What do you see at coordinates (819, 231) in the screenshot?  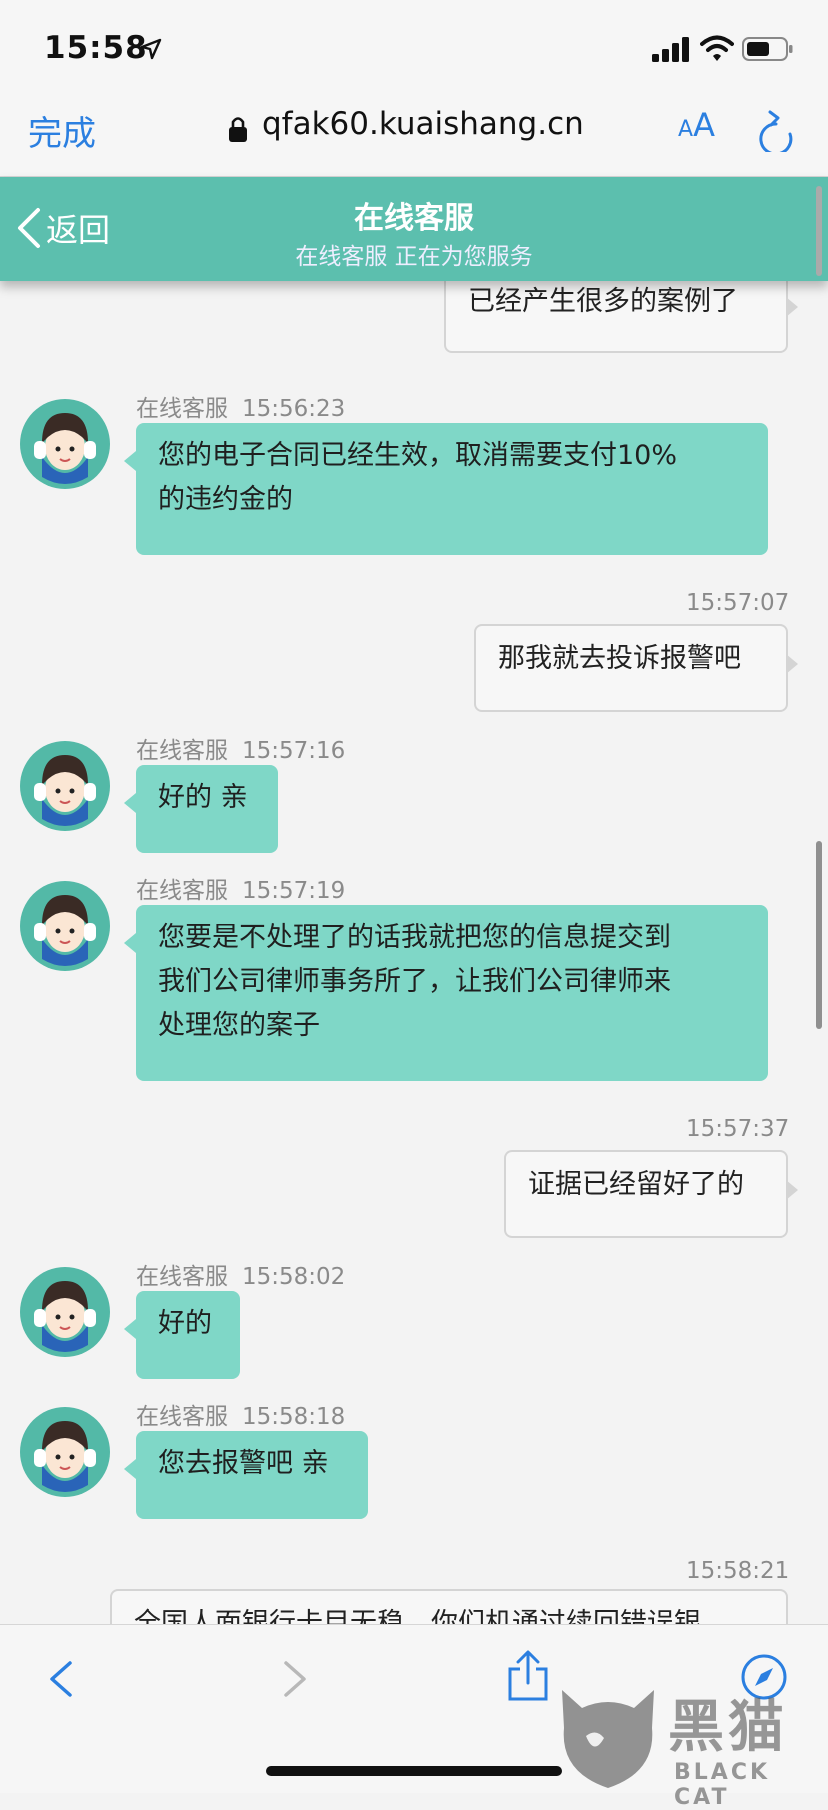 I see `page-scrollbar` at bounding box center [819, 231].